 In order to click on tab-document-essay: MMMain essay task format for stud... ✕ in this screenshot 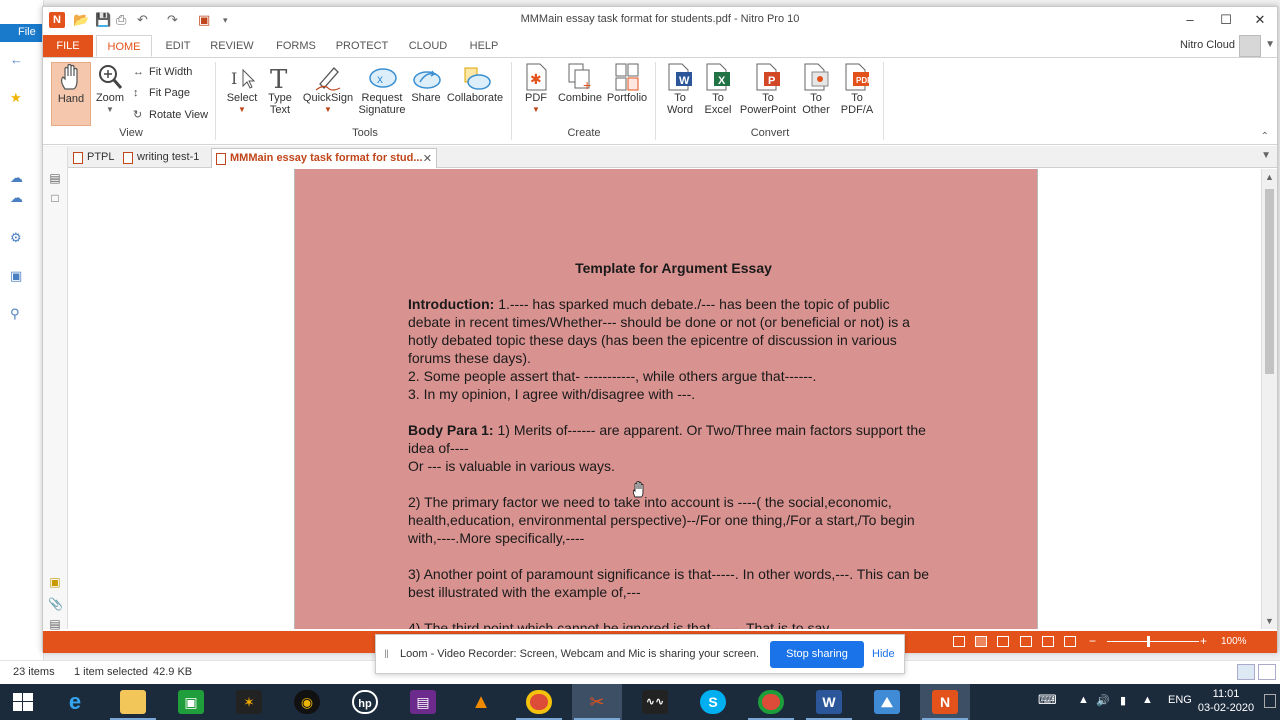, I will do `click(324, 158)`.